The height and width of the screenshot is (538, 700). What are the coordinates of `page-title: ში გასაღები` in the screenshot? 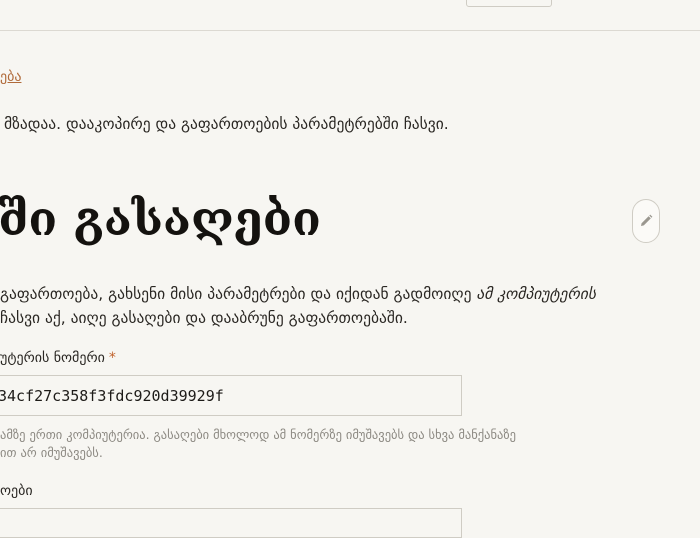 It's located at (160, 219).